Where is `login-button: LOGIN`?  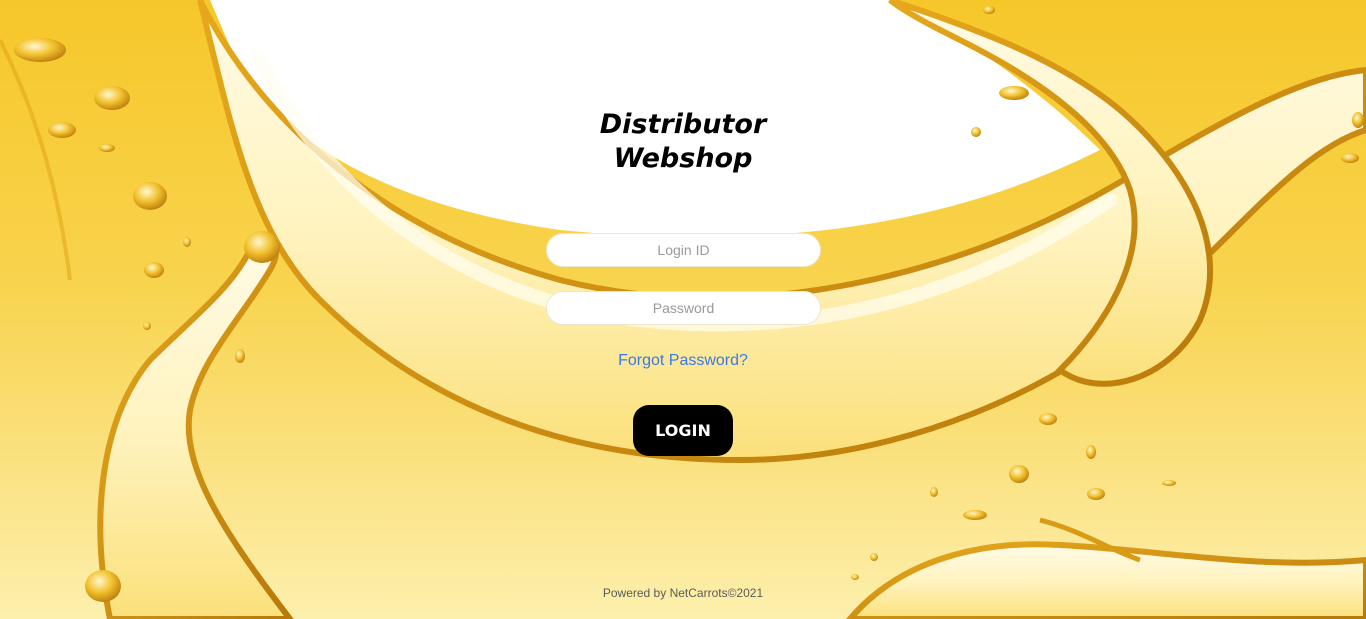 login-button: LOGIN is located at coordinates (683, 430).